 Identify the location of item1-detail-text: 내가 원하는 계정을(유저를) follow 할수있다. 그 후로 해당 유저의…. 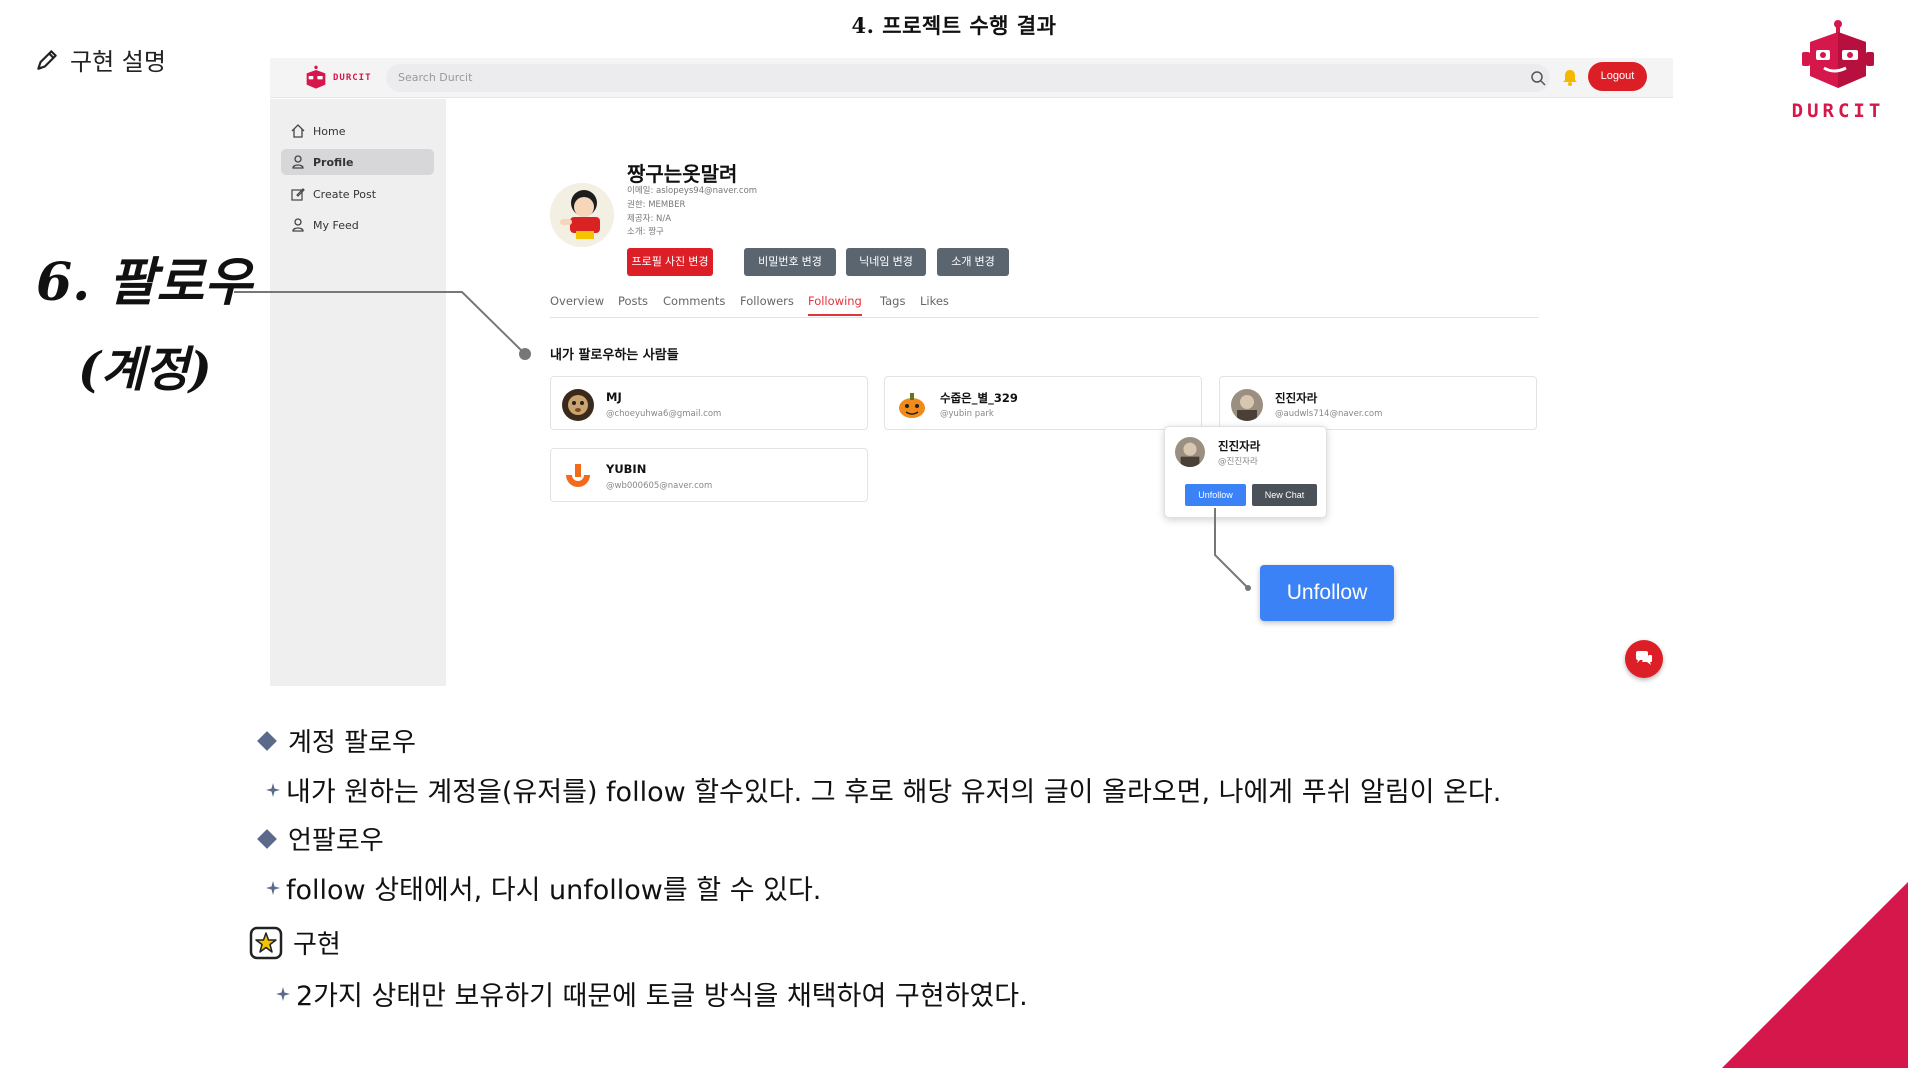
(894, 792).